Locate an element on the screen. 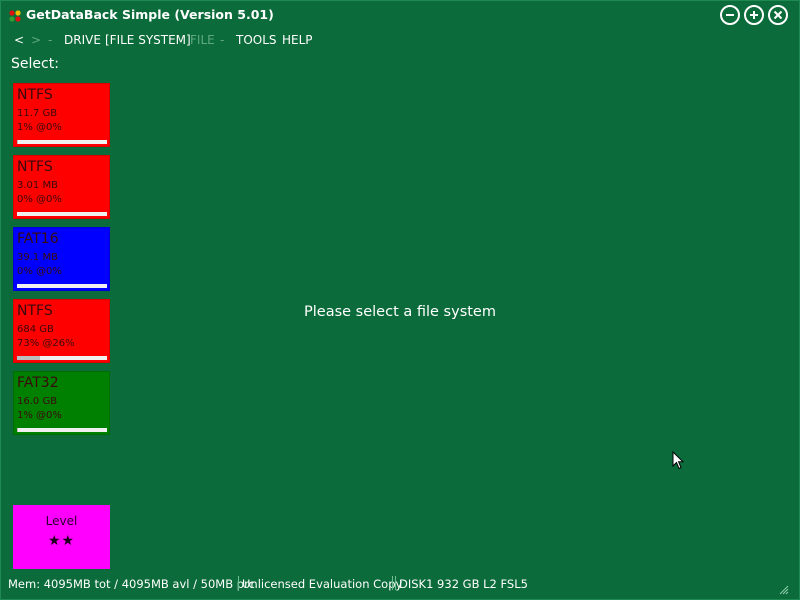 This screenshot has height=600, width=800. level-label: Level is located at coordinates (61, 521).